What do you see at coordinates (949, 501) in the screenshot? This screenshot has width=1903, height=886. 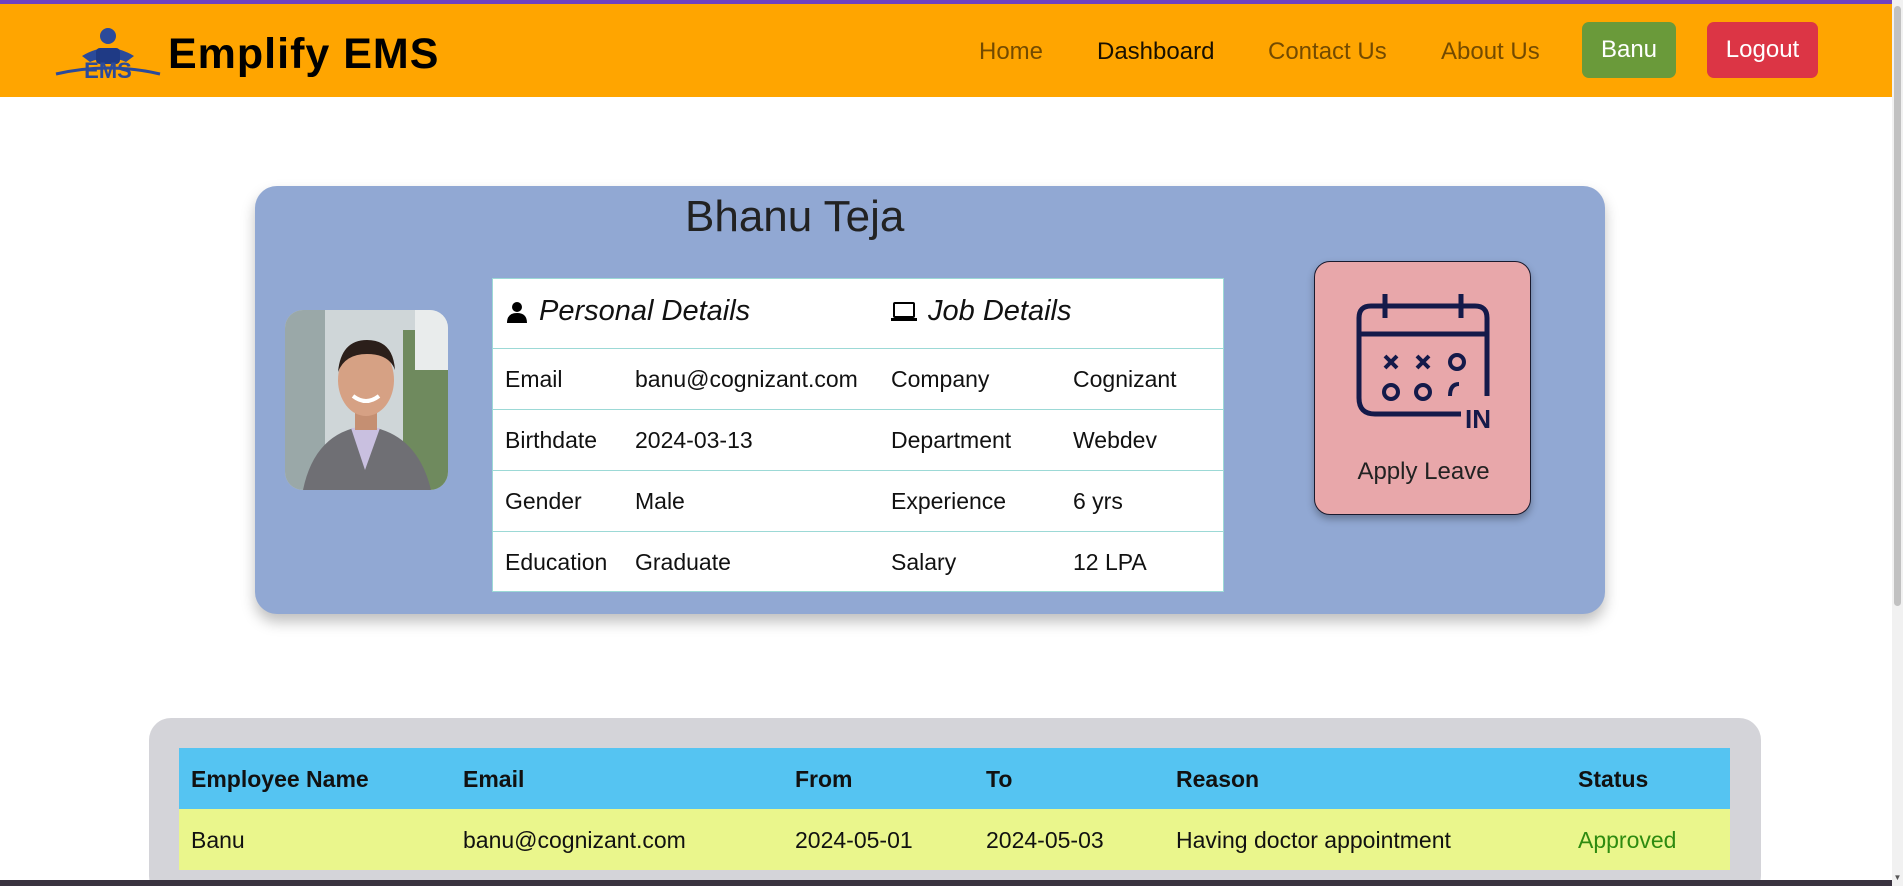 I see `job-label: Experience` at bounding box center [949, 501].